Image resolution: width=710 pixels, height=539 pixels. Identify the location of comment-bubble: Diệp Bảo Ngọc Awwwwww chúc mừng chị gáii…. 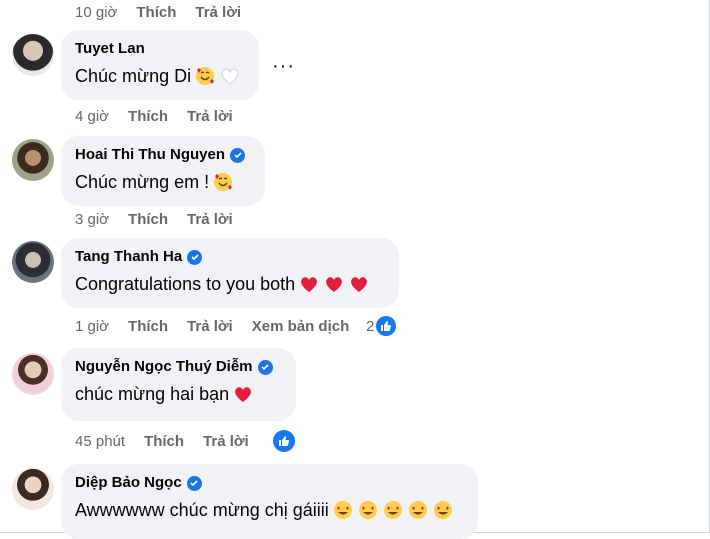
(269, 501).